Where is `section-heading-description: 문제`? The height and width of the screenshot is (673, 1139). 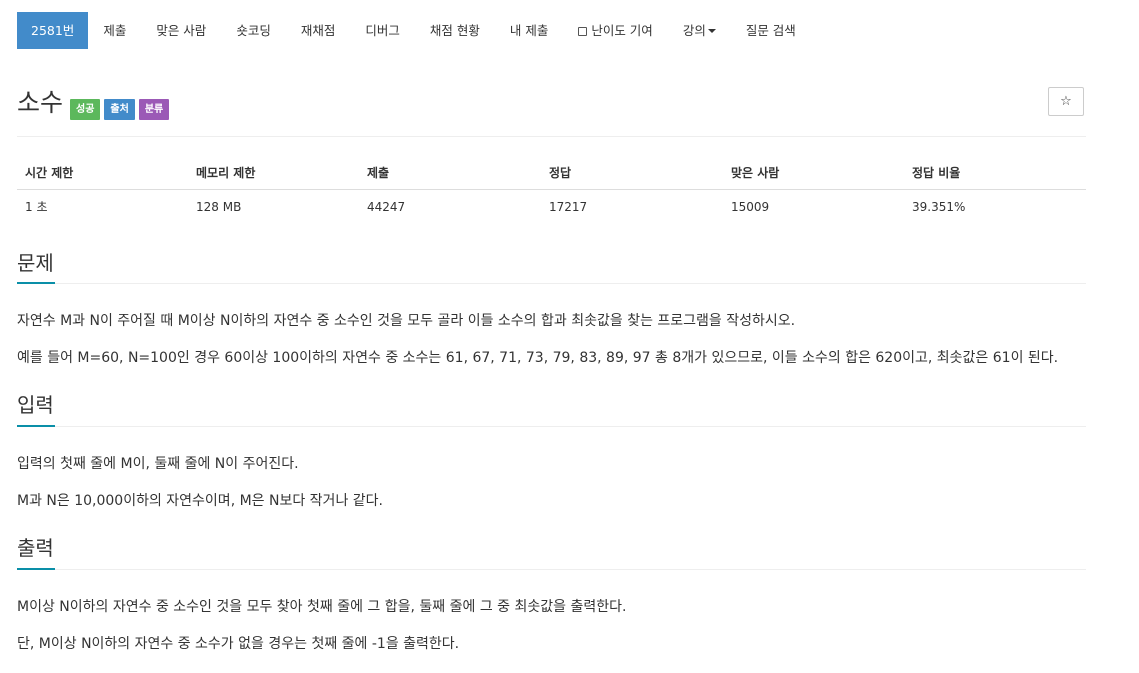 section-heading-description: 문제 is located at coordinates (35, 263).